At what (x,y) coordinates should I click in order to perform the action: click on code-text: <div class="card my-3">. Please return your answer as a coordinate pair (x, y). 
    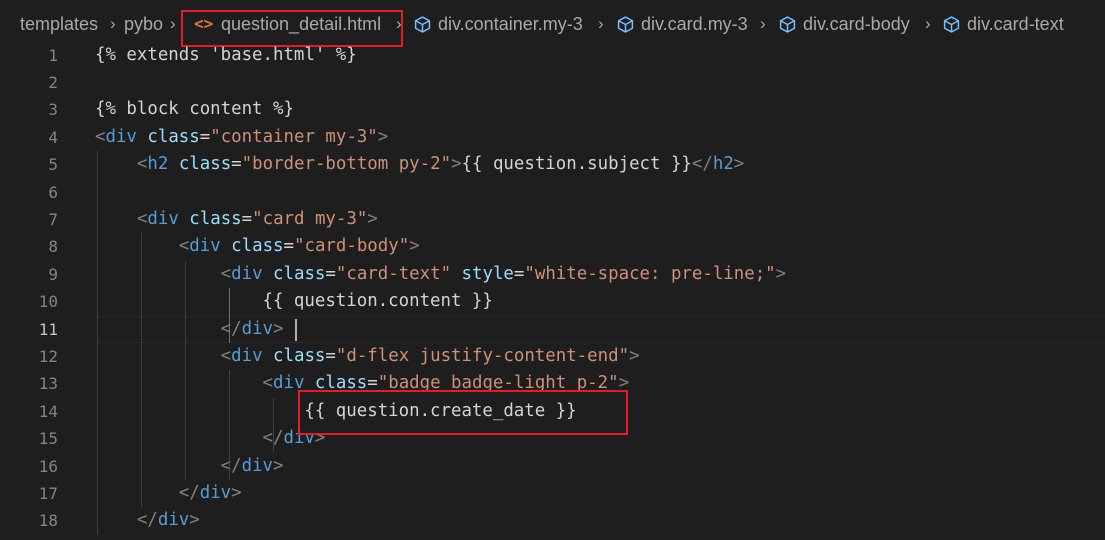
    Looking at the image, I should click on (236, 219).